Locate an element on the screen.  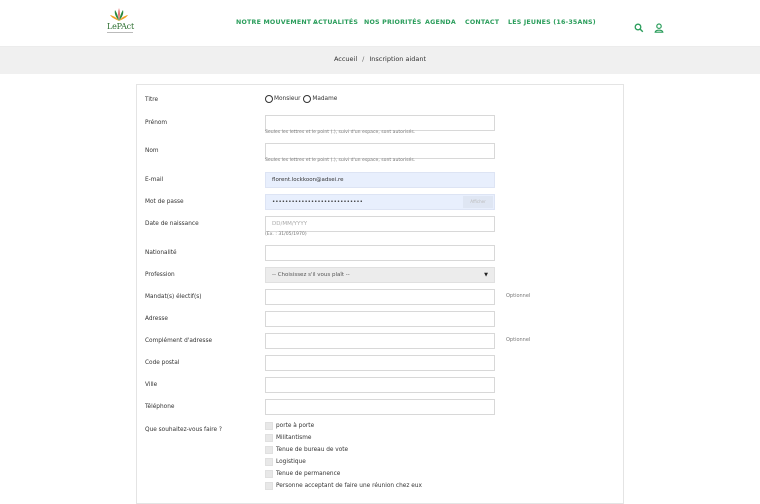
complement-input is located at coordinates (380, 341).